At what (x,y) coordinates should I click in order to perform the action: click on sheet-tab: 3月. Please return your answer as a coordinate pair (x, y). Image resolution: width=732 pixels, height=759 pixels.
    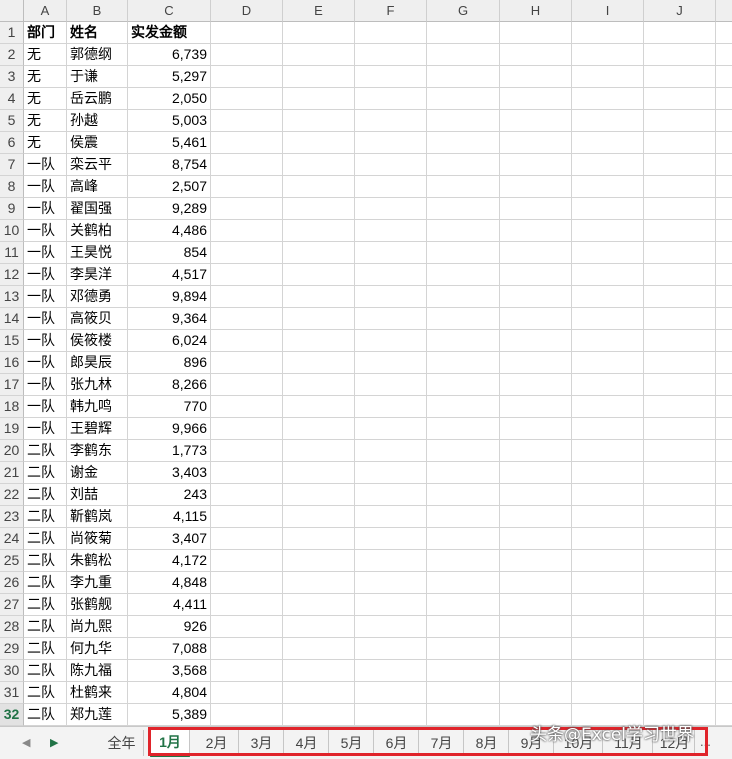
    Looking at the image, I should click on (262, 743).